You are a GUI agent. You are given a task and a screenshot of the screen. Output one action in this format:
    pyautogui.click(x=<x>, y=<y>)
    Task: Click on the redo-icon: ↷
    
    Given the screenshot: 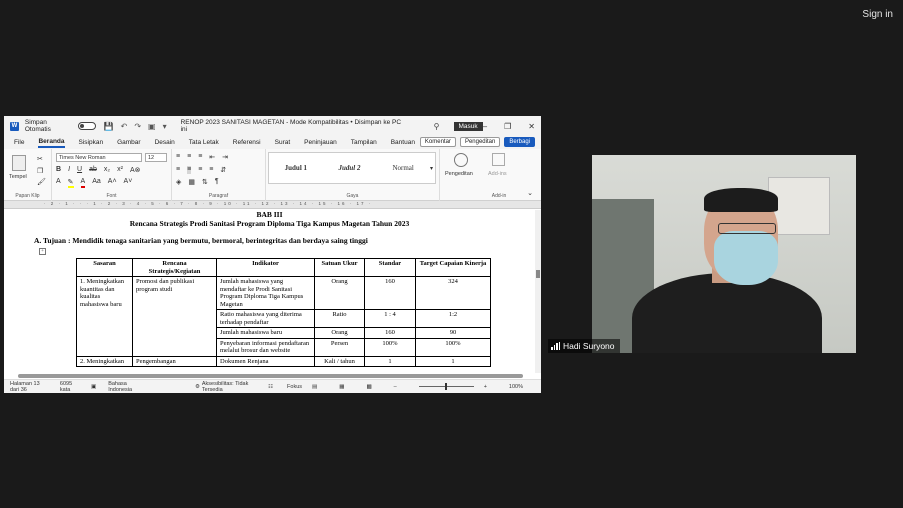 What is the action you would take?
    pyautogui.click(x=137, y=126)
    